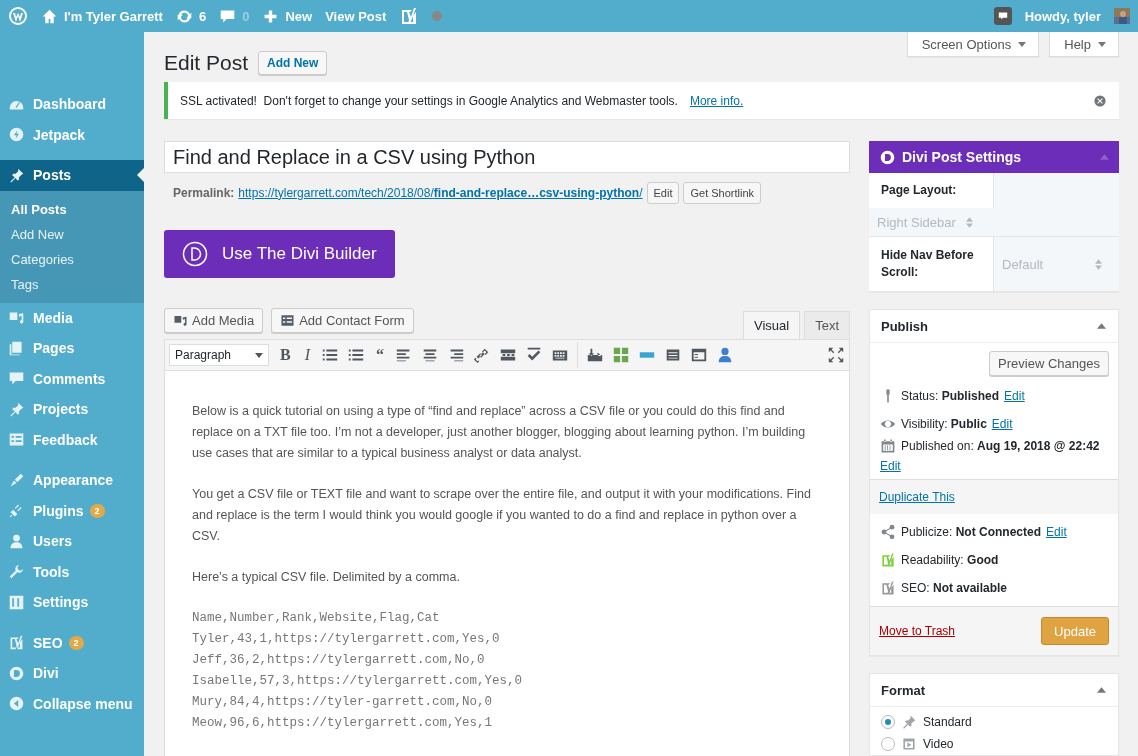  Describe the element at coordinates (836, 355) in the screenshot. I see `expand-icon` at that location.